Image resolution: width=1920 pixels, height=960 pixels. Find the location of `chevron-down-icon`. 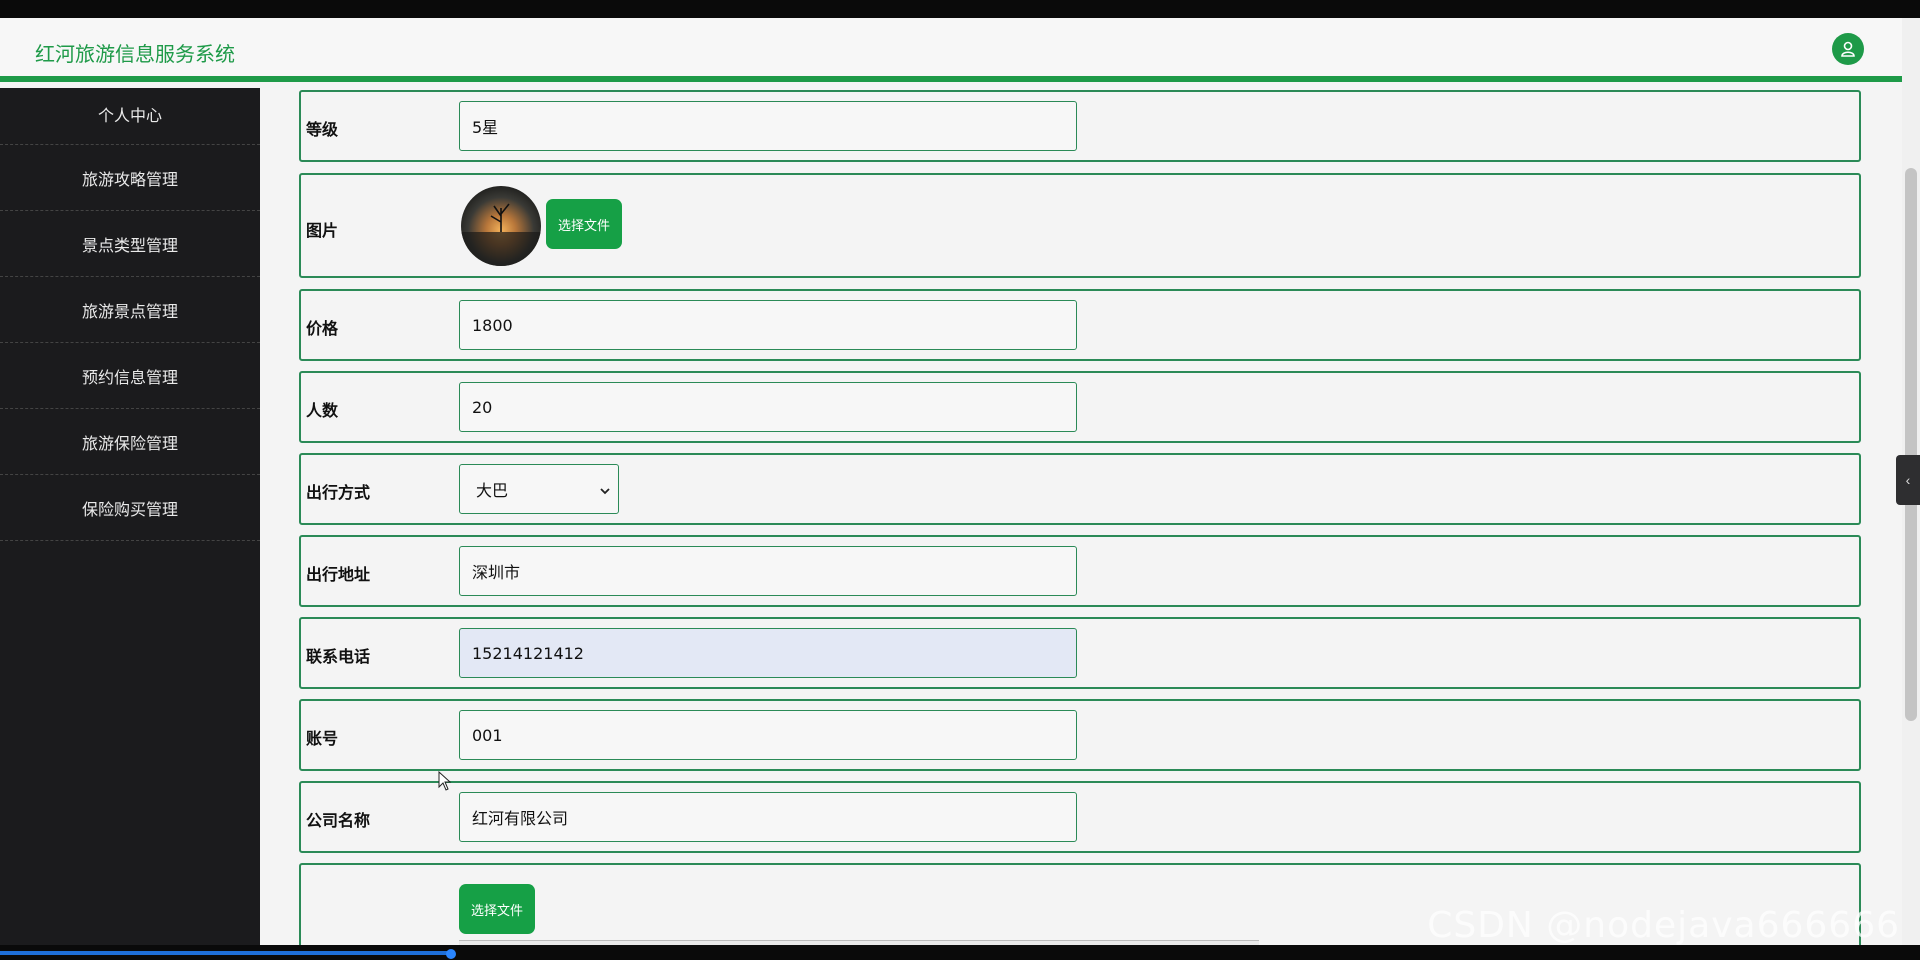

chevron-down-icon is located at coordinates (605, 489).